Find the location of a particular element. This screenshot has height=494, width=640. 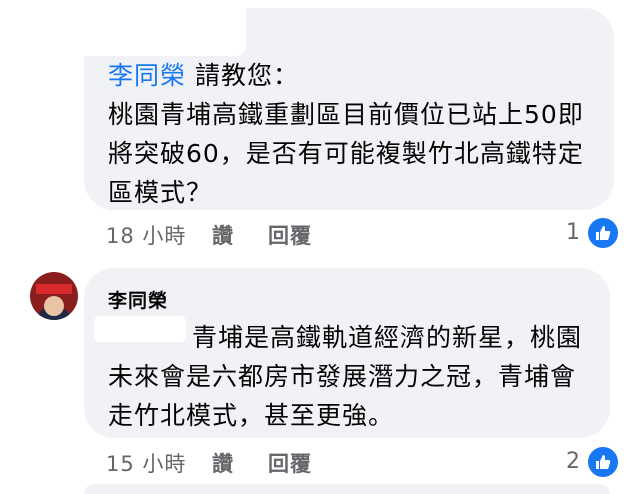

timestamp: 15 小時 is located at coordinates (146, 463).